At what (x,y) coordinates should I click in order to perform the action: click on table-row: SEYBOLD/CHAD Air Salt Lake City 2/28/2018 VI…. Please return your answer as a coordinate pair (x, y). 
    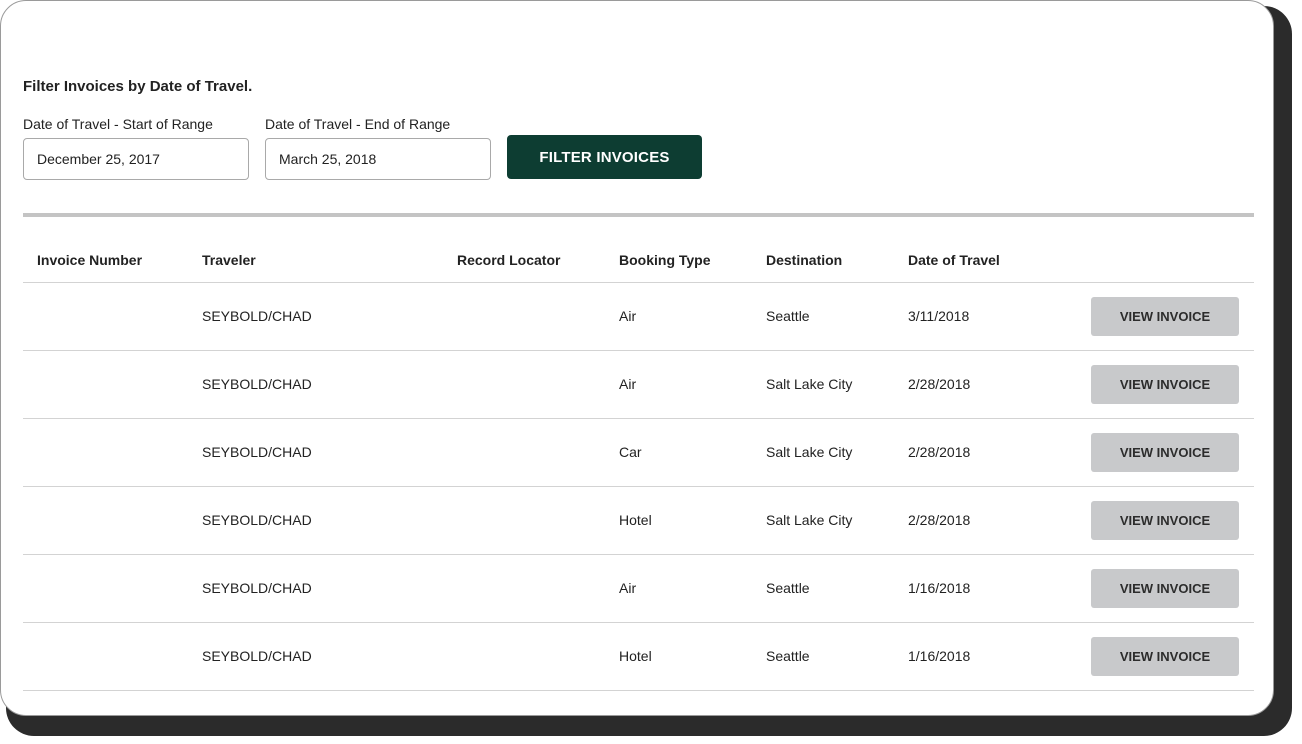
    Looking at the image, I should click on (638, 385).